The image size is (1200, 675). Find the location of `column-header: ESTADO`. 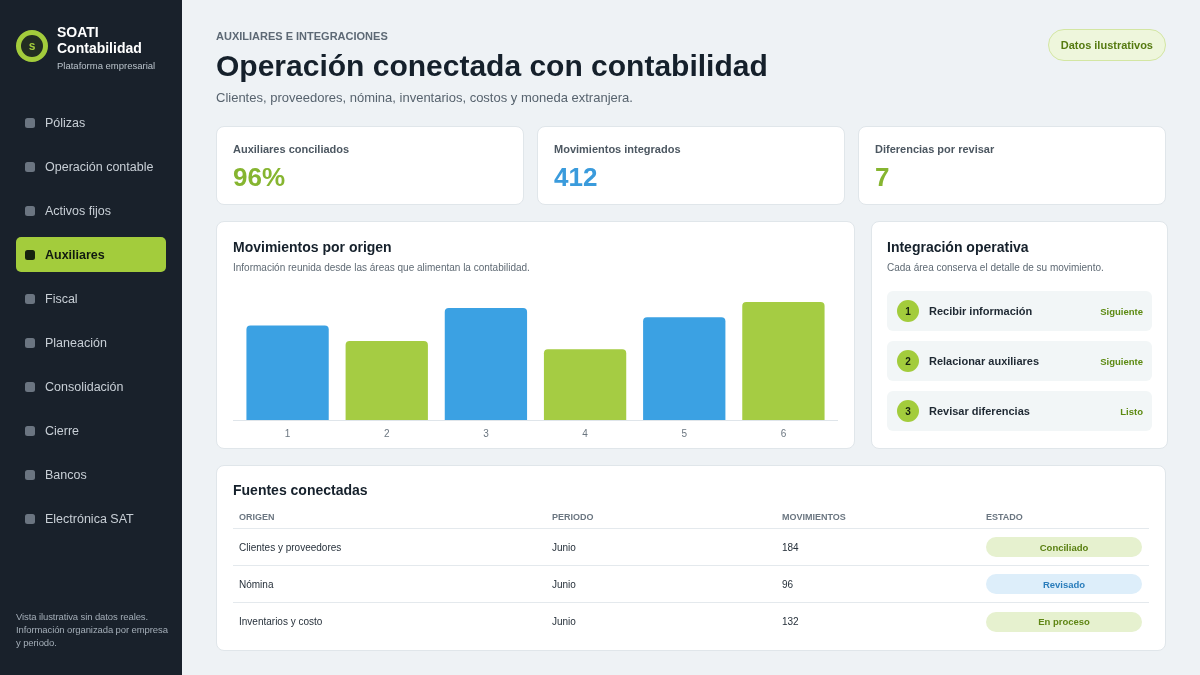

column-header: ESTADO is located at coordinates (1004, 516).